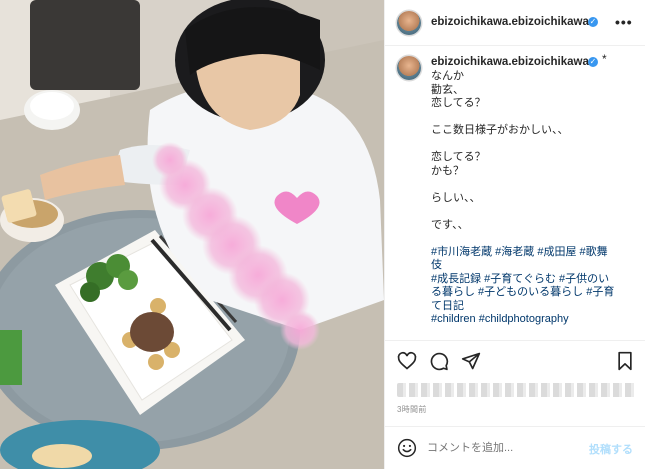 The height and width of the screenshot is (469, 645). I want to click on username-link: ebizoichikawa.ebizoichikawa, so click(510, 22).